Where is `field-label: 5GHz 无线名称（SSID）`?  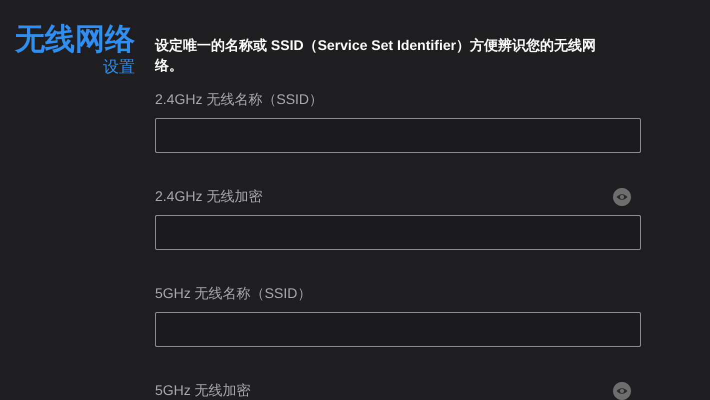 field-label: 5GHz 无线名称（SSID） is located at coordinates (233, 294).